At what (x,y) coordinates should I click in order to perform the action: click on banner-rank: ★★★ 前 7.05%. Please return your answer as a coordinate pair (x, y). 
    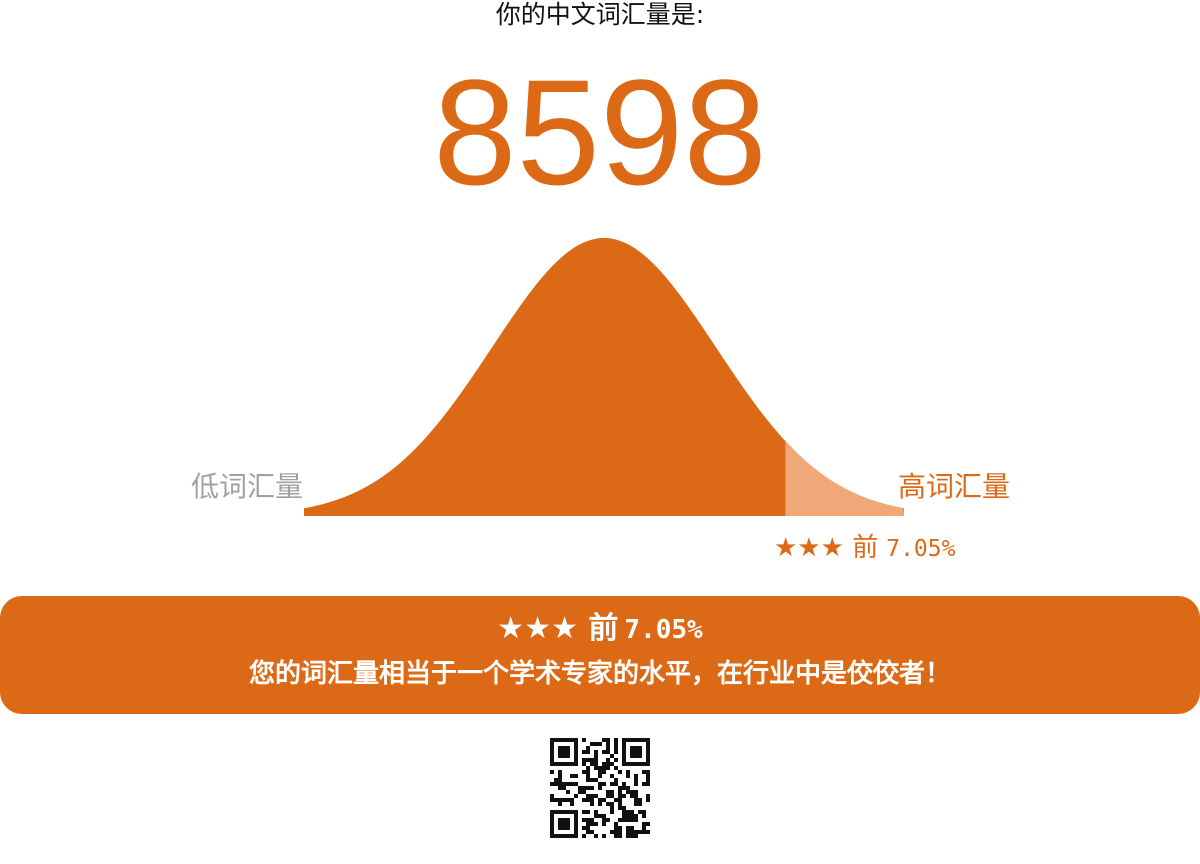
    Looking at the image, I should click on (600, 629).